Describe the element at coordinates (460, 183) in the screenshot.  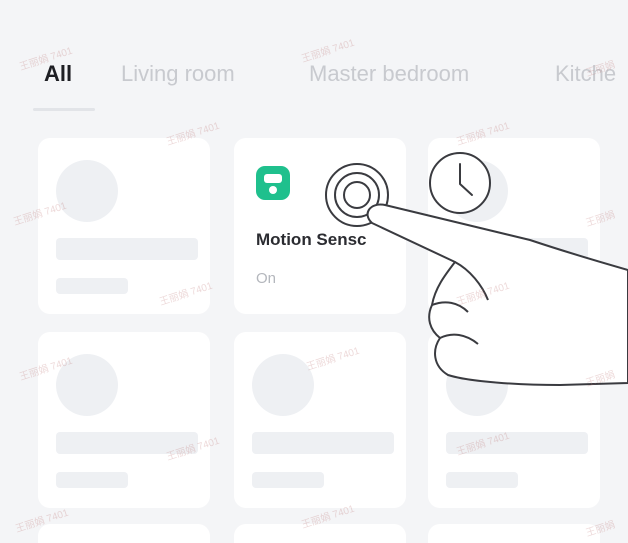
I see `clock-icon` at that location.